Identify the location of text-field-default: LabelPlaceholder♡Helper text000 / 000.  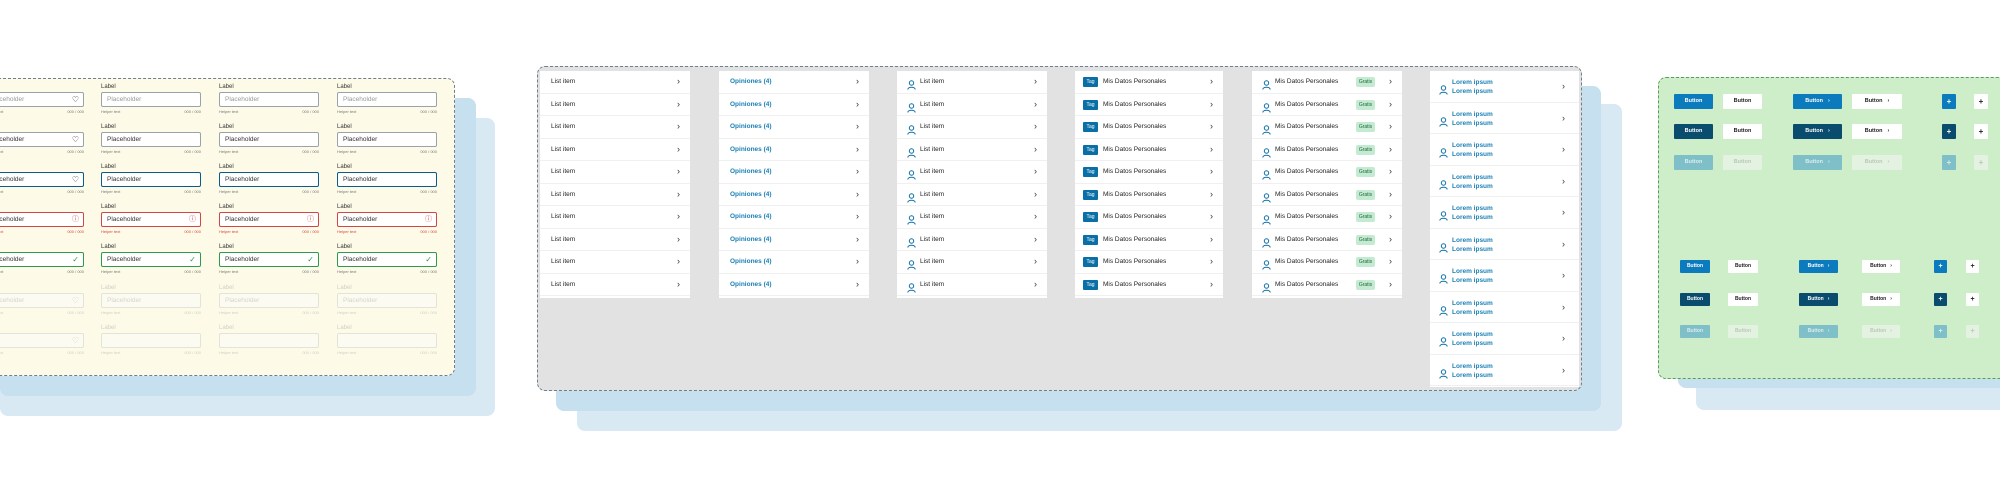
(42, 144).